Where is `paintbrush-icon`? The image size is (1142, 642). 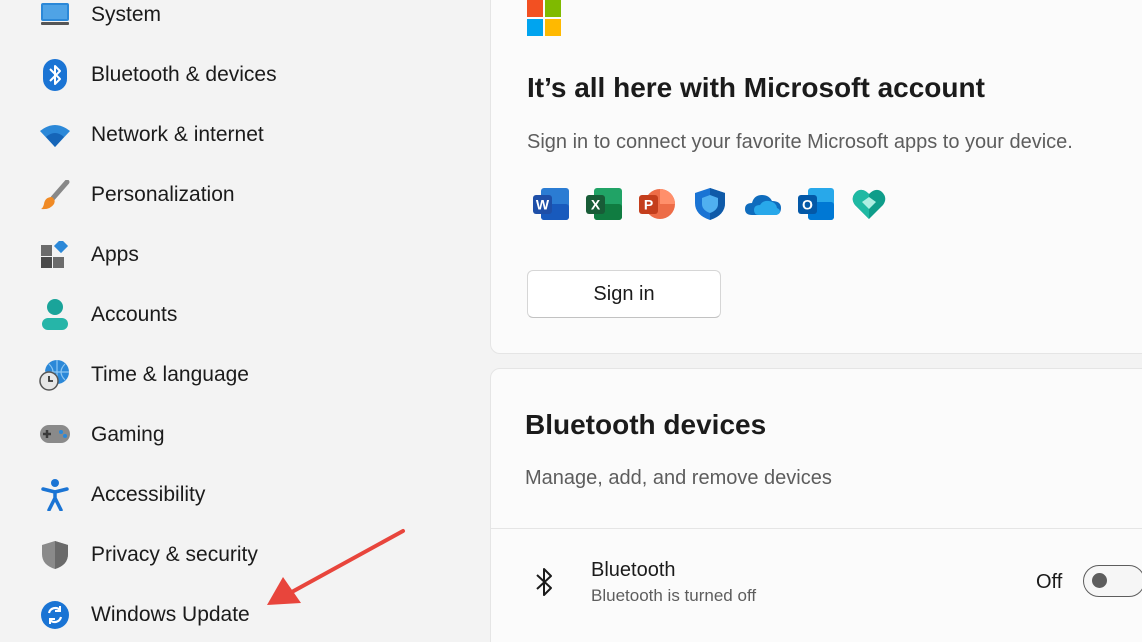 paintbrush-icon is located at coordinates (55, 195).